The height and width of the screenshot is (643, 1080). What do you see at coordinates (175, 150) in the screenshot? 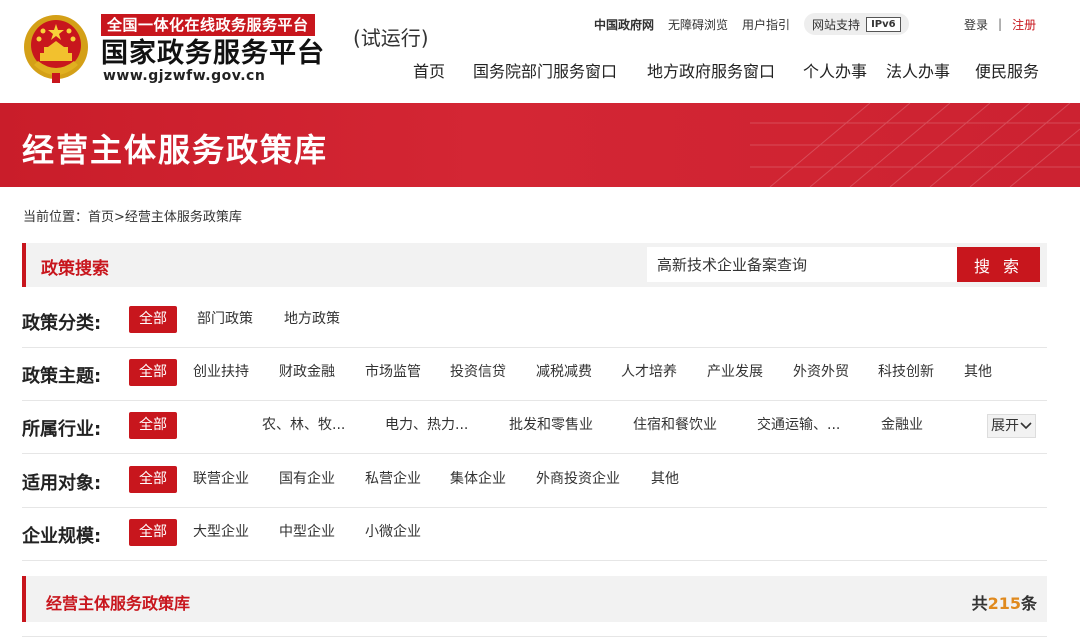
I see `page-title: 经营主体服务政策库` at bounding box center [175, 150].